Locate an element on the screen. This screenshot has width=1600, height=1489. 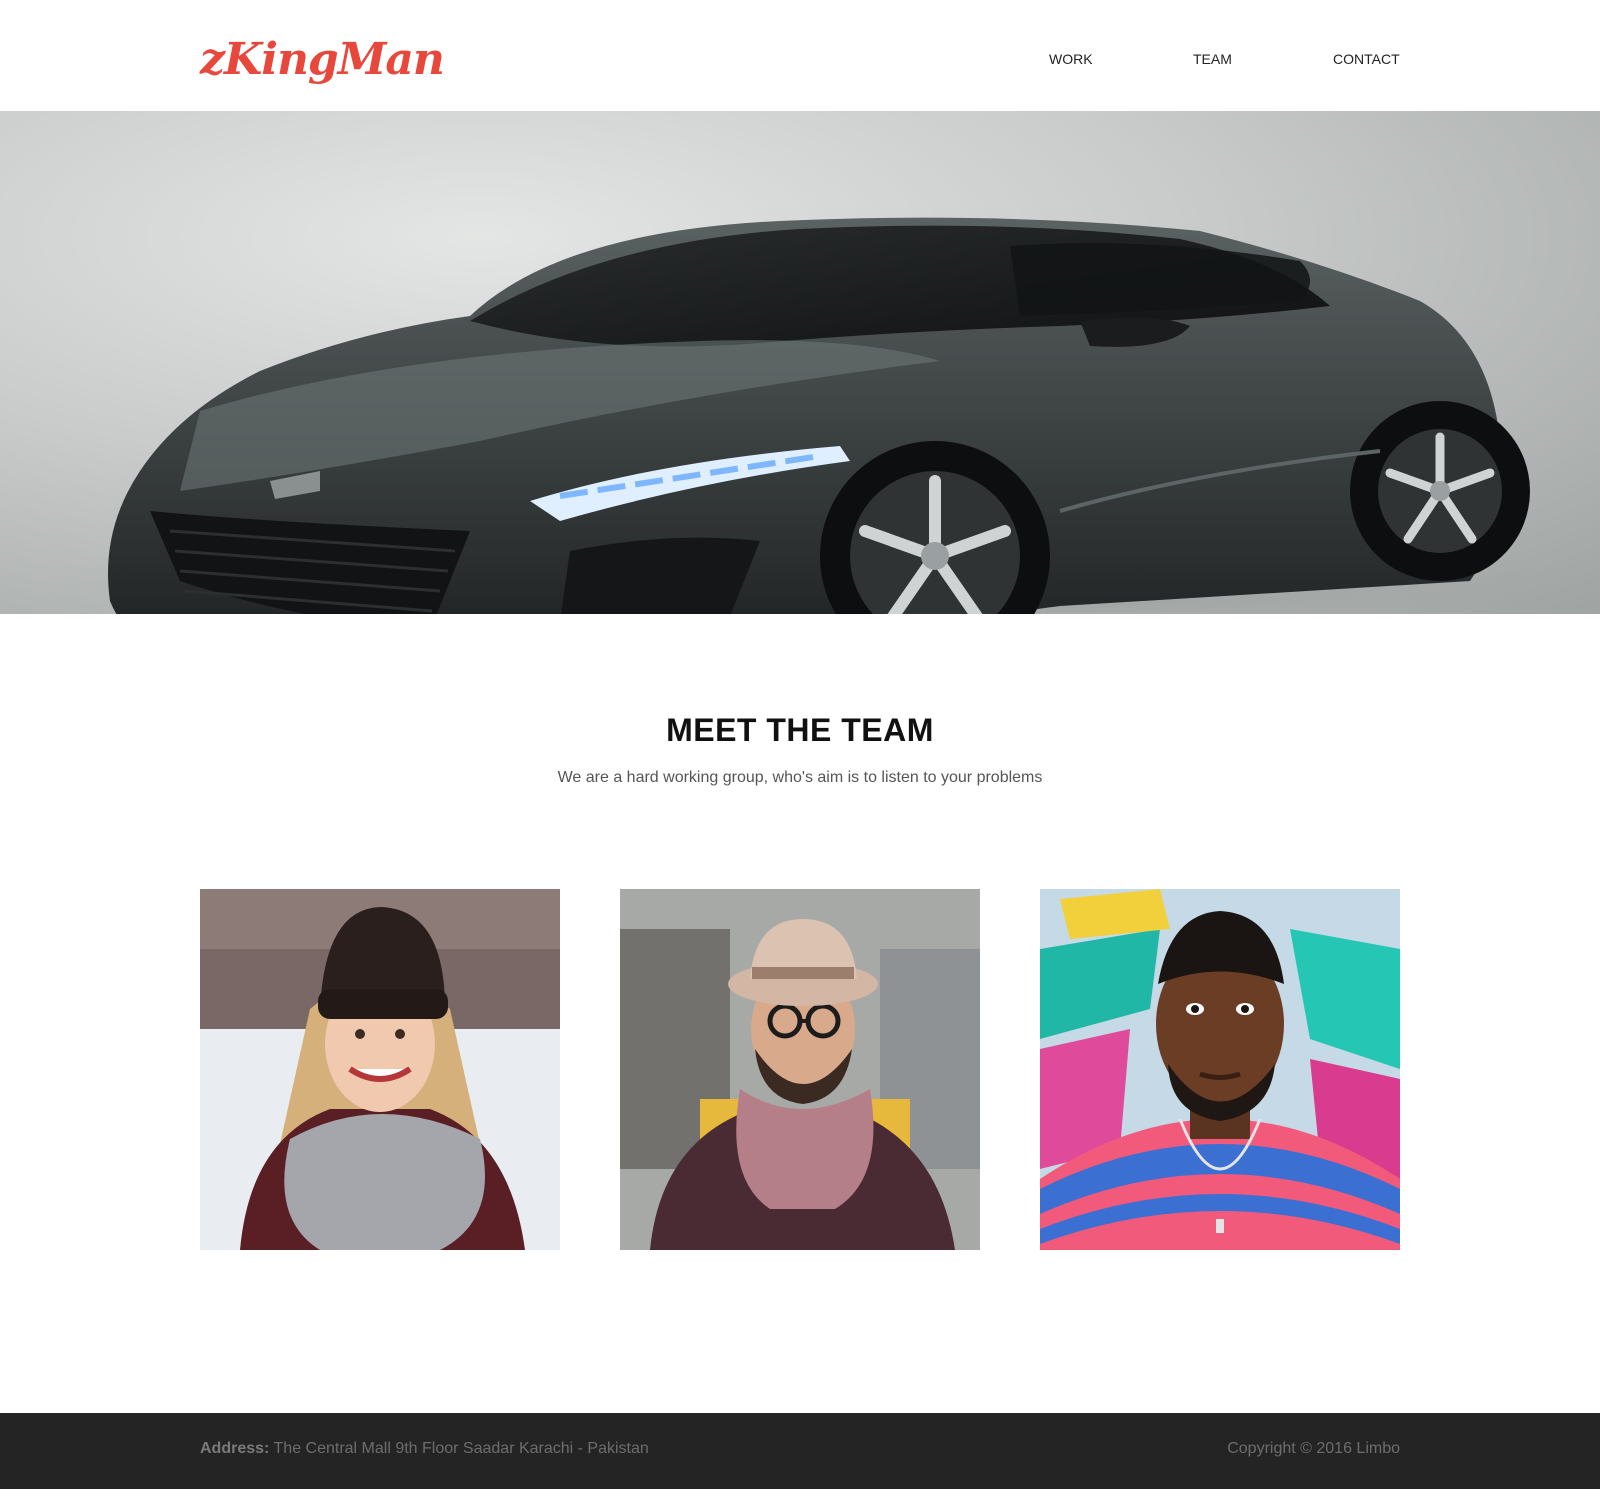
main-nav: WORK TEAM CONTACT is located at coordinates (800, 59).